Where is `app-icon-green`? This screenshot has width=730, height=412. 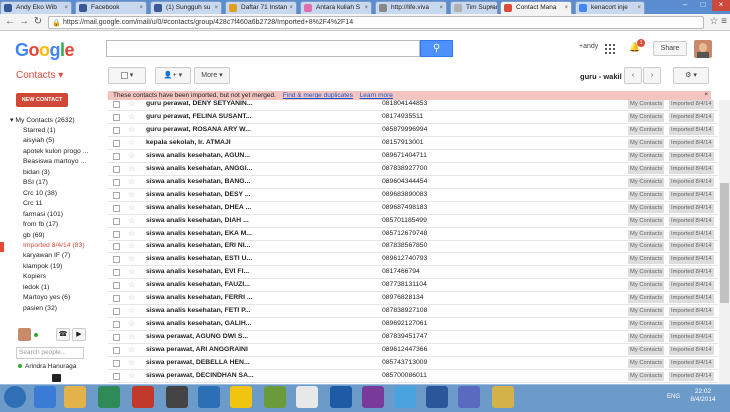 app-icon-green is located at coordinates (275, 397).